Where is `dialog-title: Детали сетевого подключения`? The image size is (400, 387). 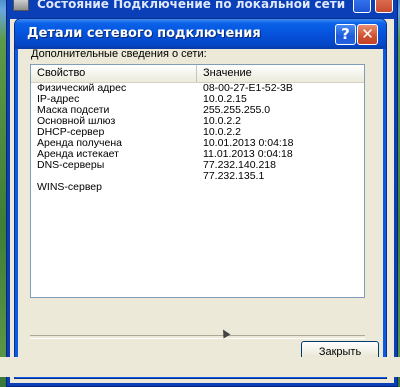
dialog-title: Детали сетевого подключения is located at coordinates (144, 33).